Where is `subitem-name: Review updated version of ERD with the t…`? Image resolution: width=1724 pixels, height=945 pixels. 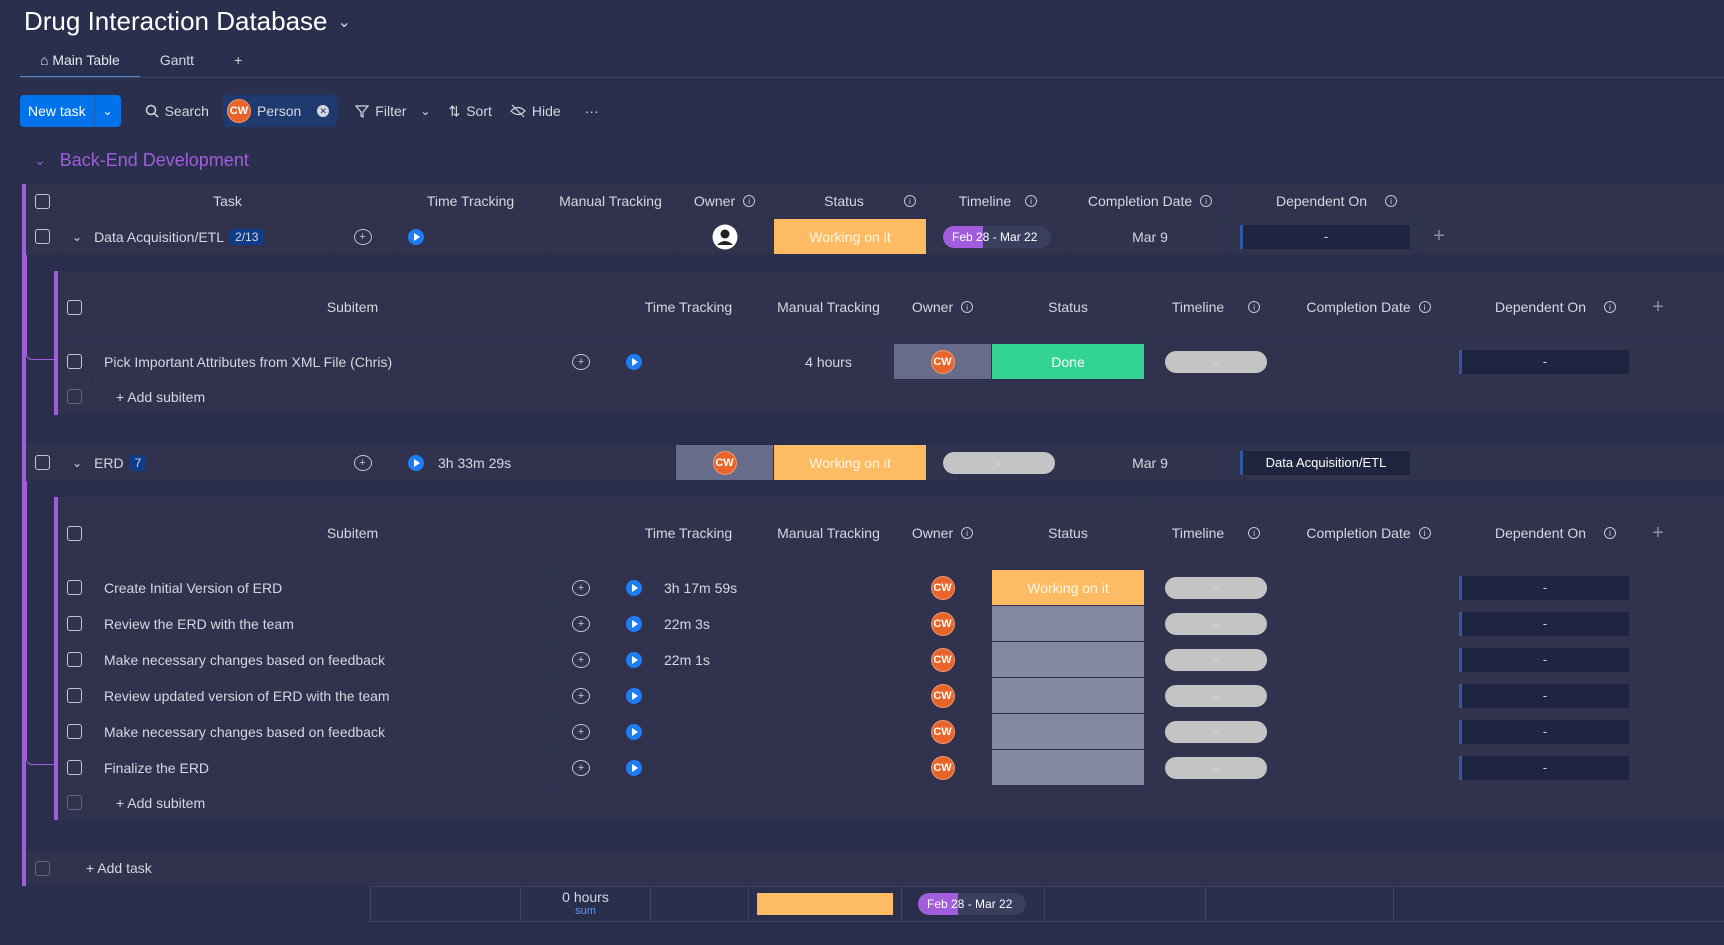 subitem-name: Review updated version of ERD with the t… is located at coordinates (247, 696).